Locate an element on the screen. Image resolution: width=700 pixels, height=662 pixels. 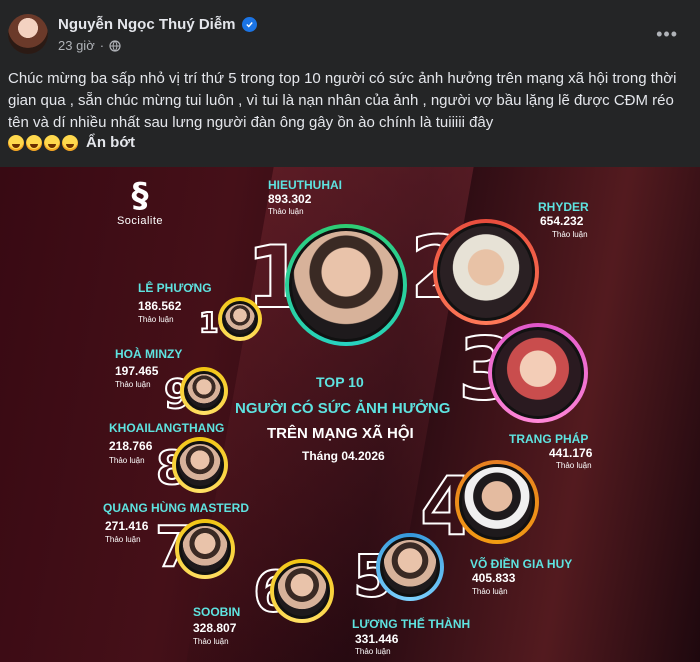
rank-5-count: 331.446 is located at coordinates (377, 639).